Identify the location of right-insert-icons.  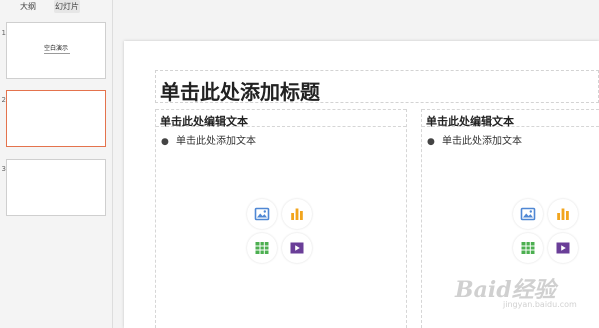
(548, 234).